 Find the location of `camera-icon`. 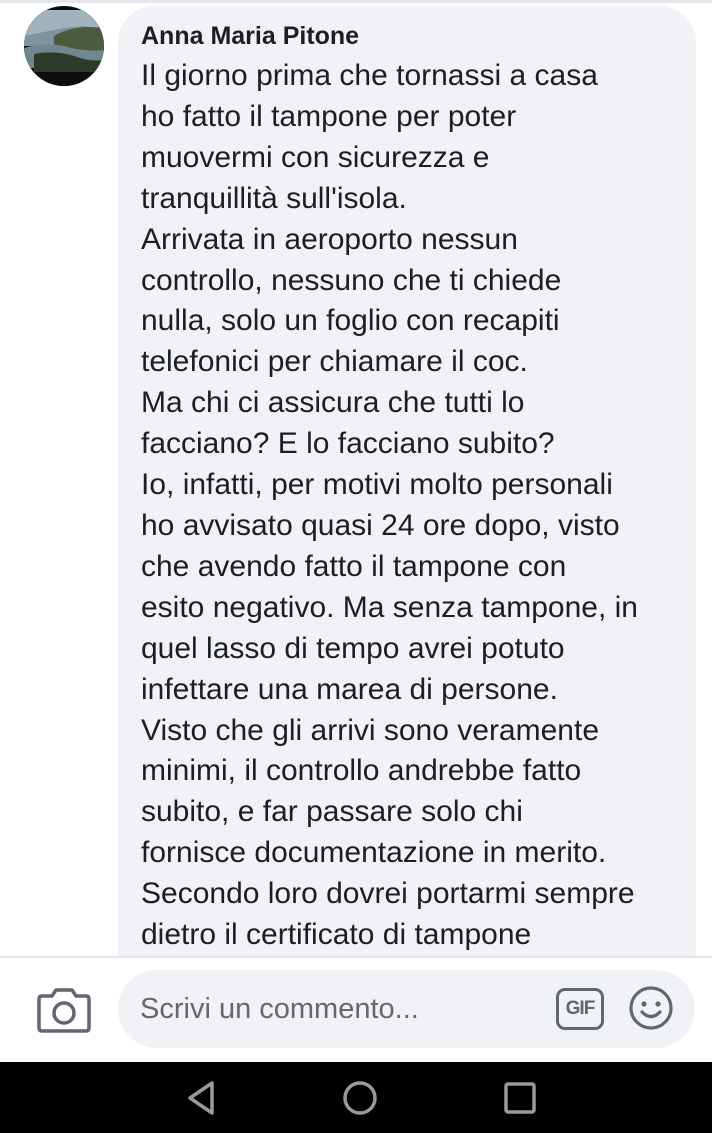

camera-icon is located at coordinates (64, 1010).